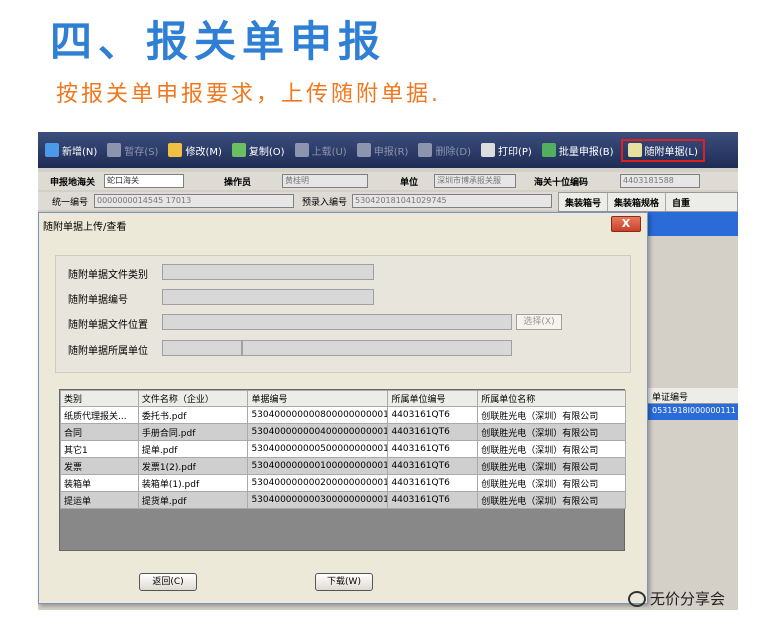  Describe the element at coordinates (634, 150) in the screenshot. I see `attach-icon` at that location.